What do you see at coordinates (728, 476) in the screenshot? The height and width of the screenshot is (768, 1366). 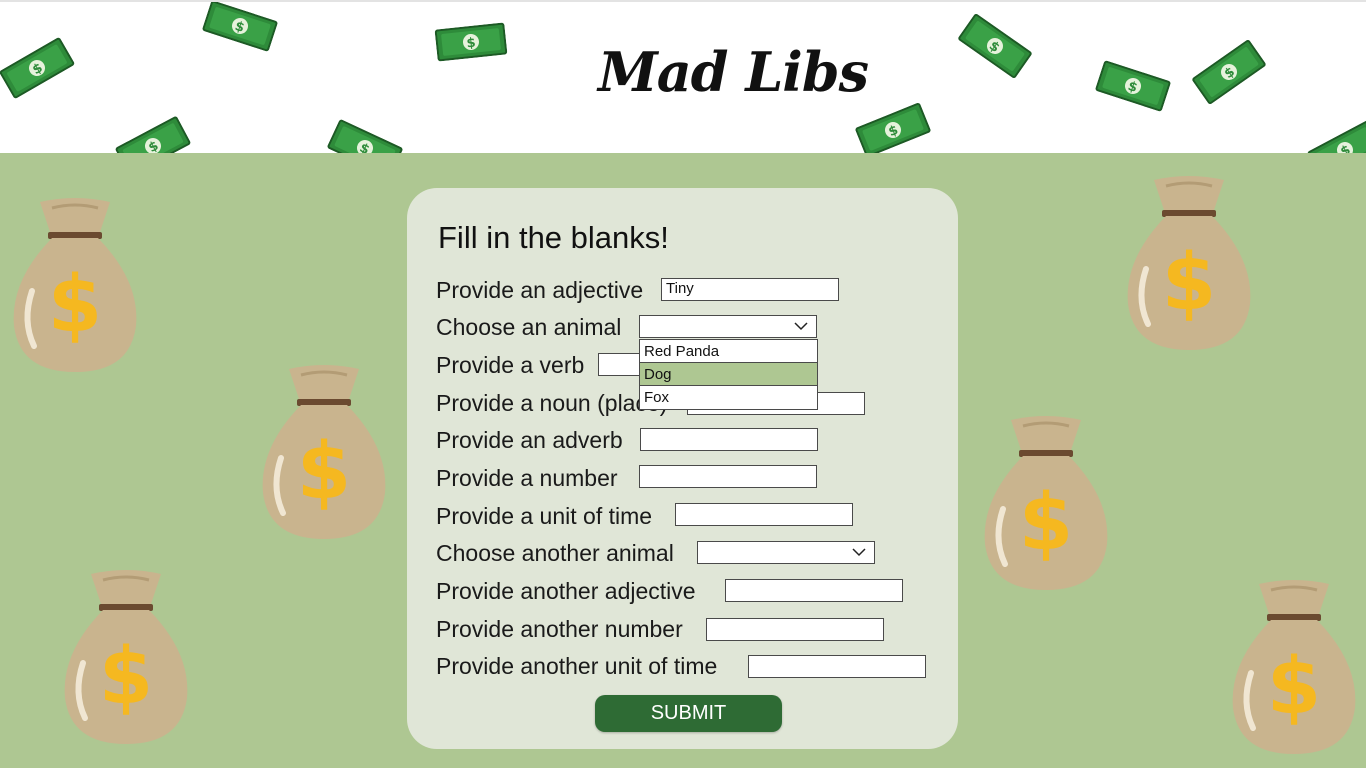 I see `number-input` at bounding box center [728, 476].